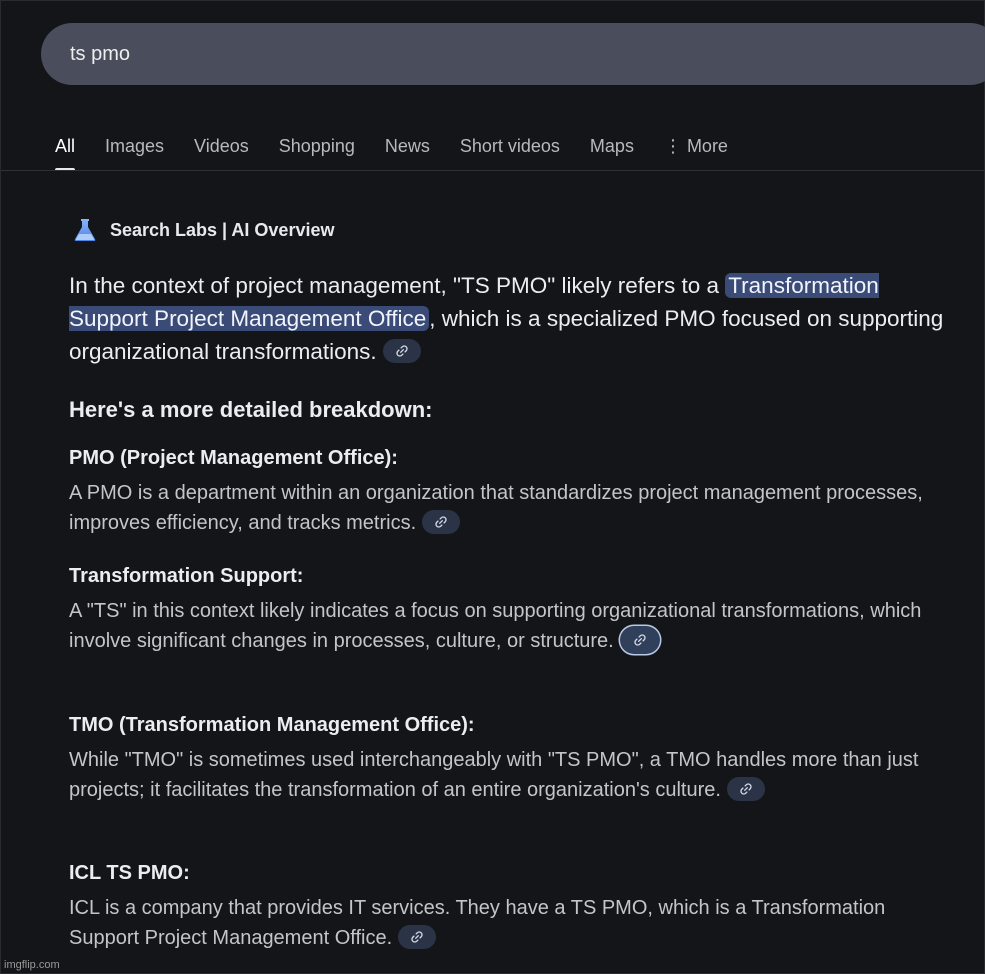 This screenshot has height=974, width=985. I want to click on more-vert-icon: ⋮, so click(672, 146).